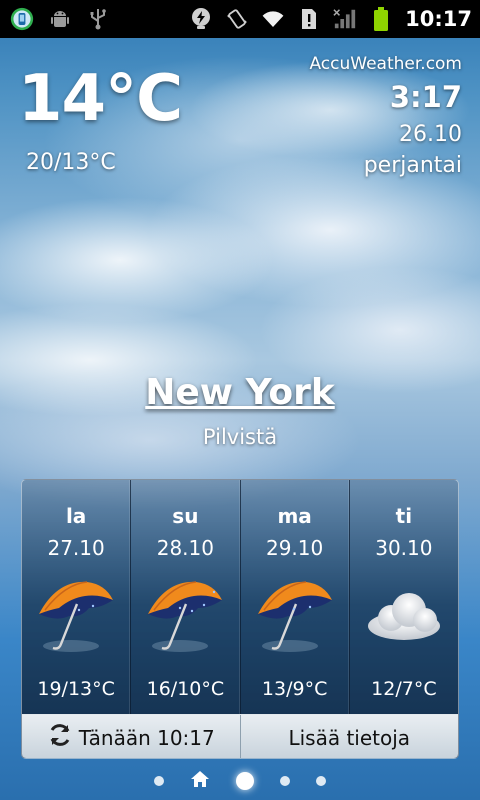 The width and height of the screenshot is (480, 800). Describe the element at coordinates (185, 548) in the screenshot. I see `forecast-day-date: 28.10` at that location.